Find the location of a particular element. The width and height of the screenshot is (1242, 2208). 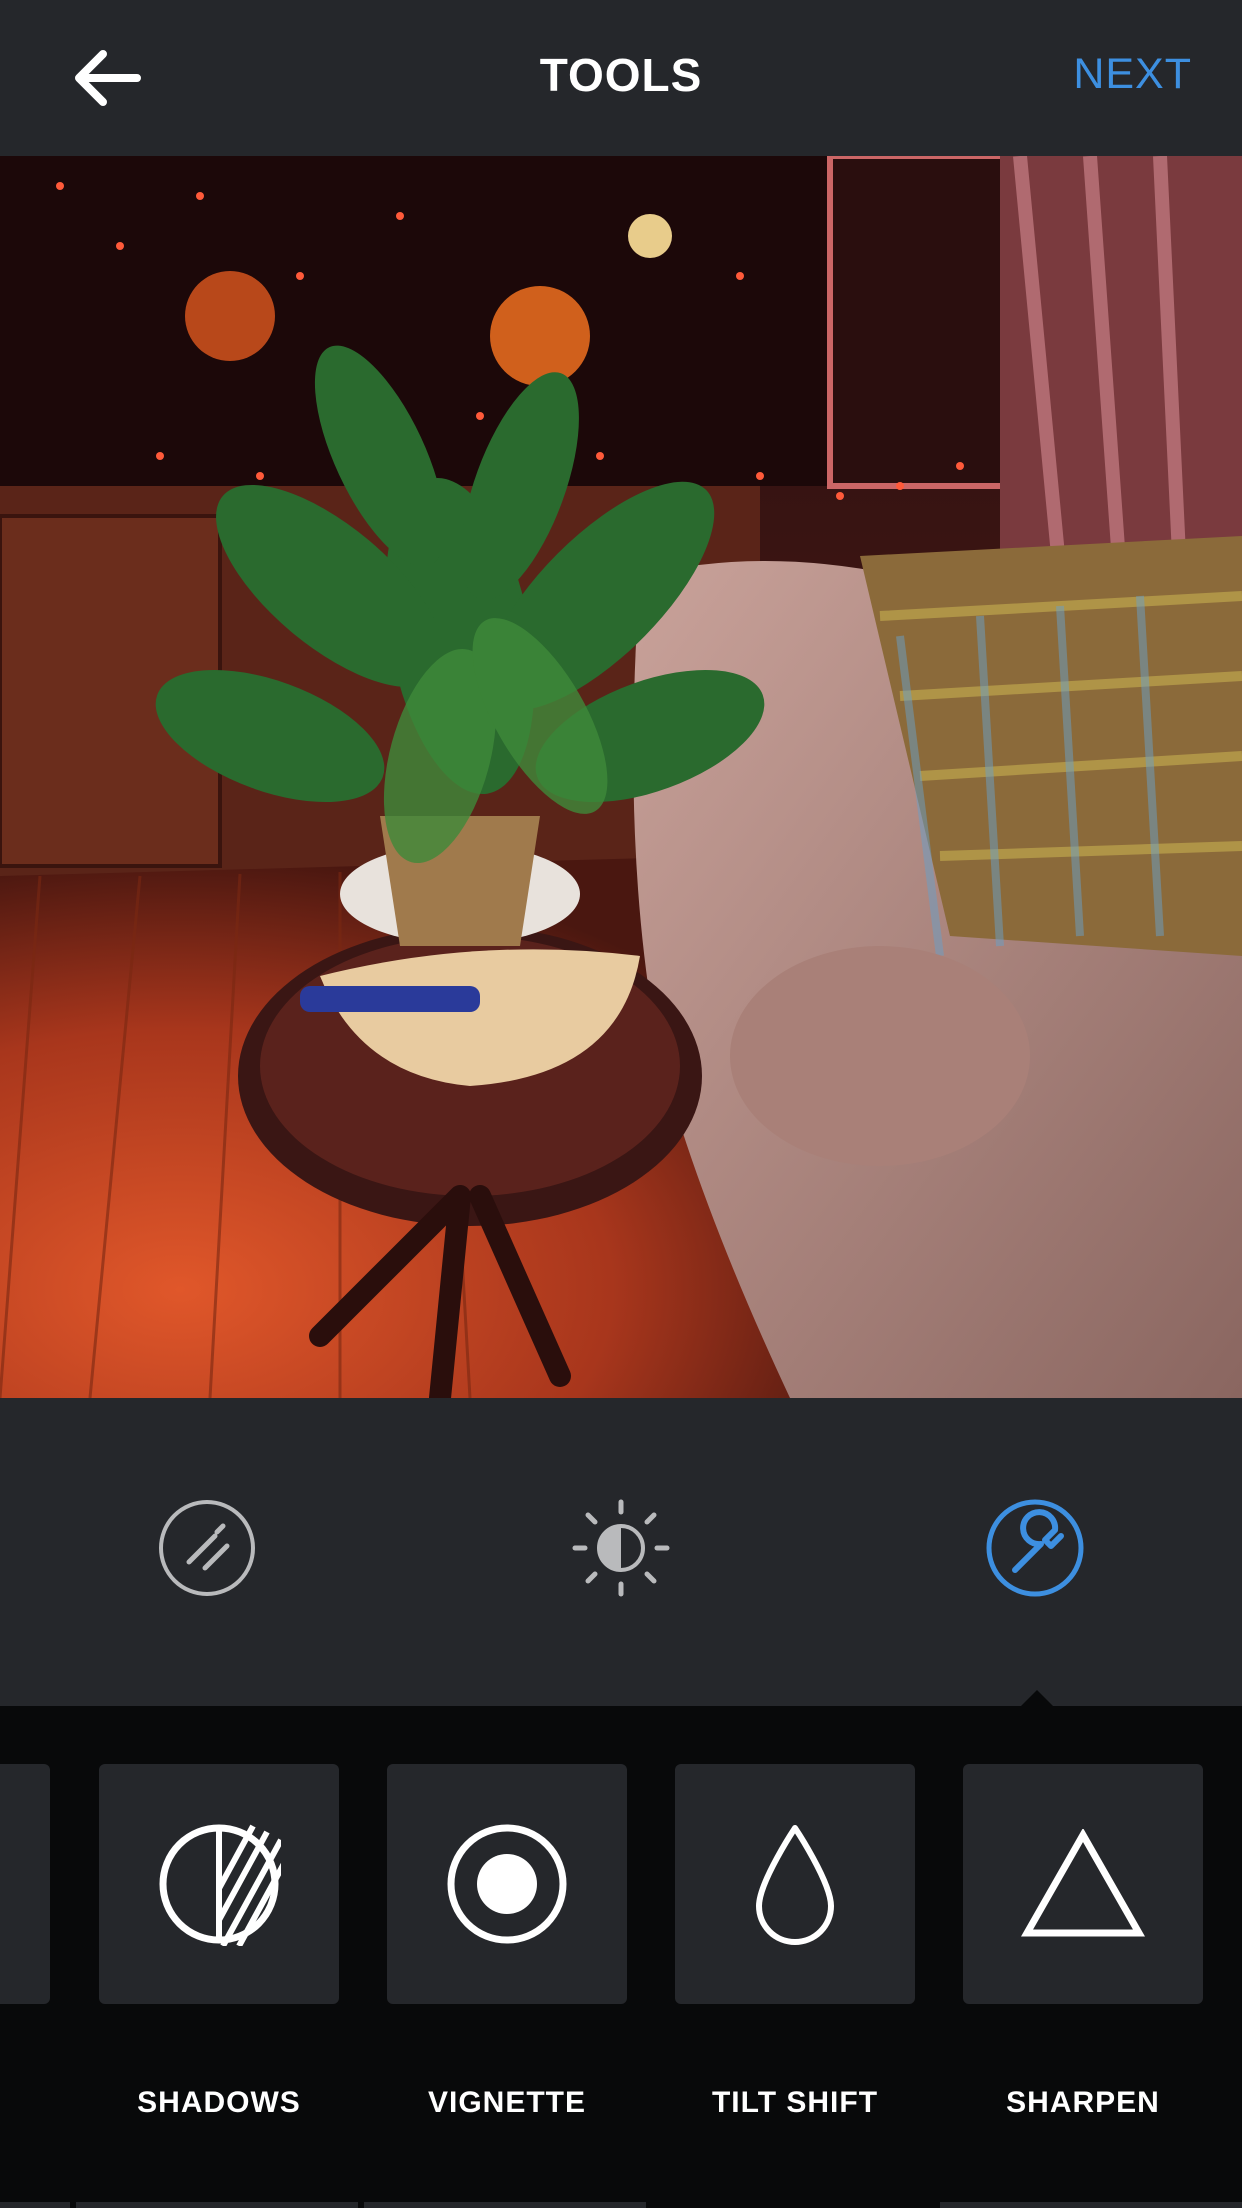

tool-label-sharpen: SHARPEN is located at coordinates (1083, 2102).